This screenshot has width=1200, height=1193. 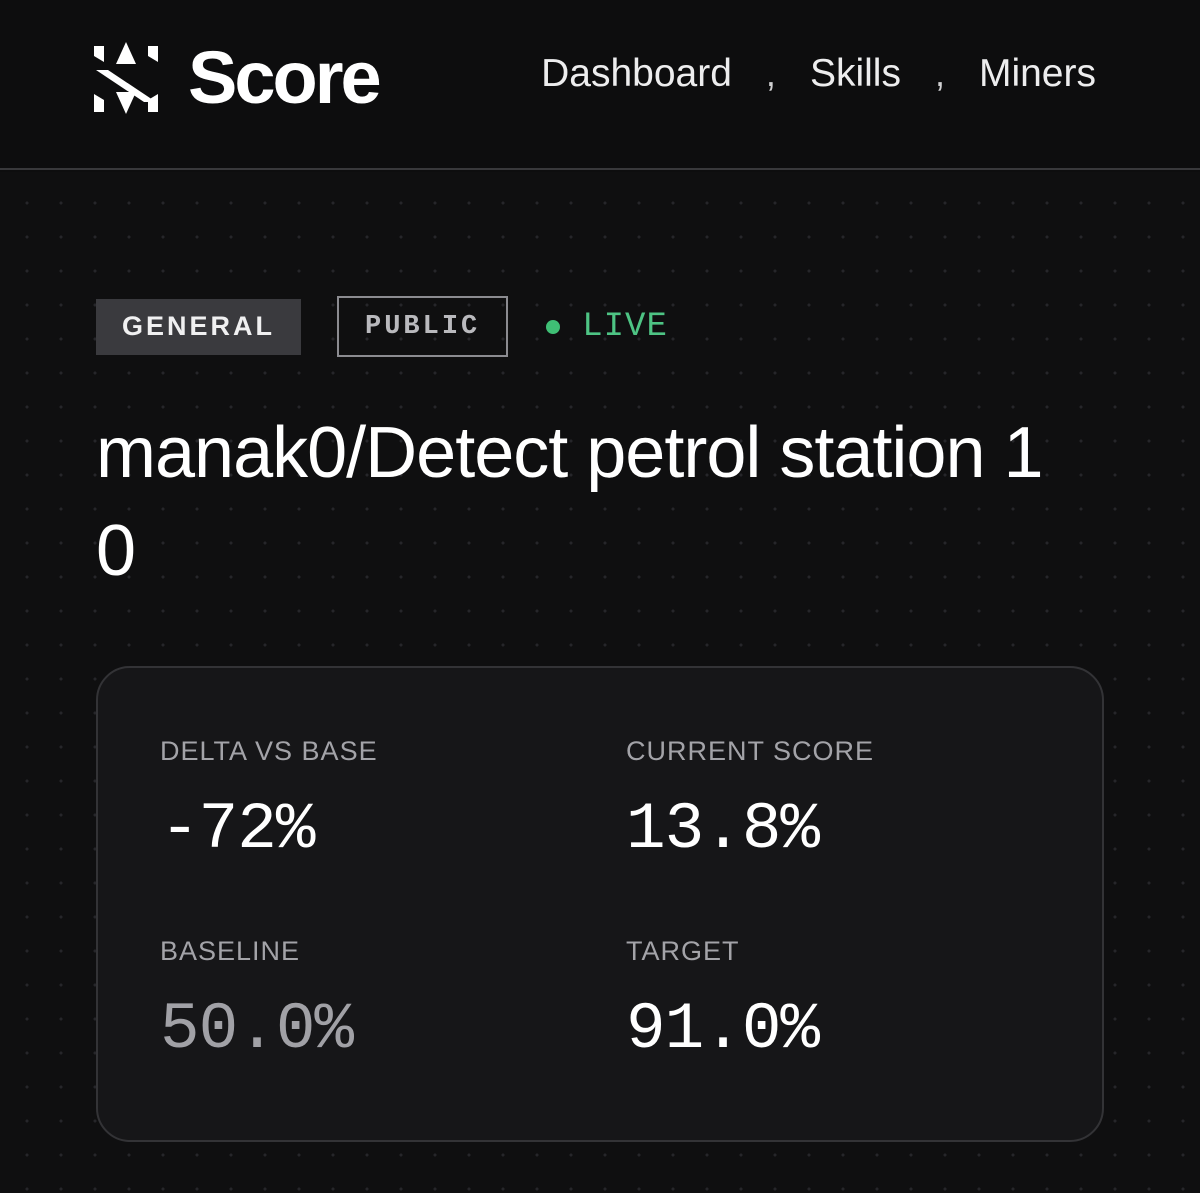 What do you see at coordinates (570, 502) in the screenshot?
I see `page-title: manak0/Detect petrol station 1 0` at bounding box center [570, 502].